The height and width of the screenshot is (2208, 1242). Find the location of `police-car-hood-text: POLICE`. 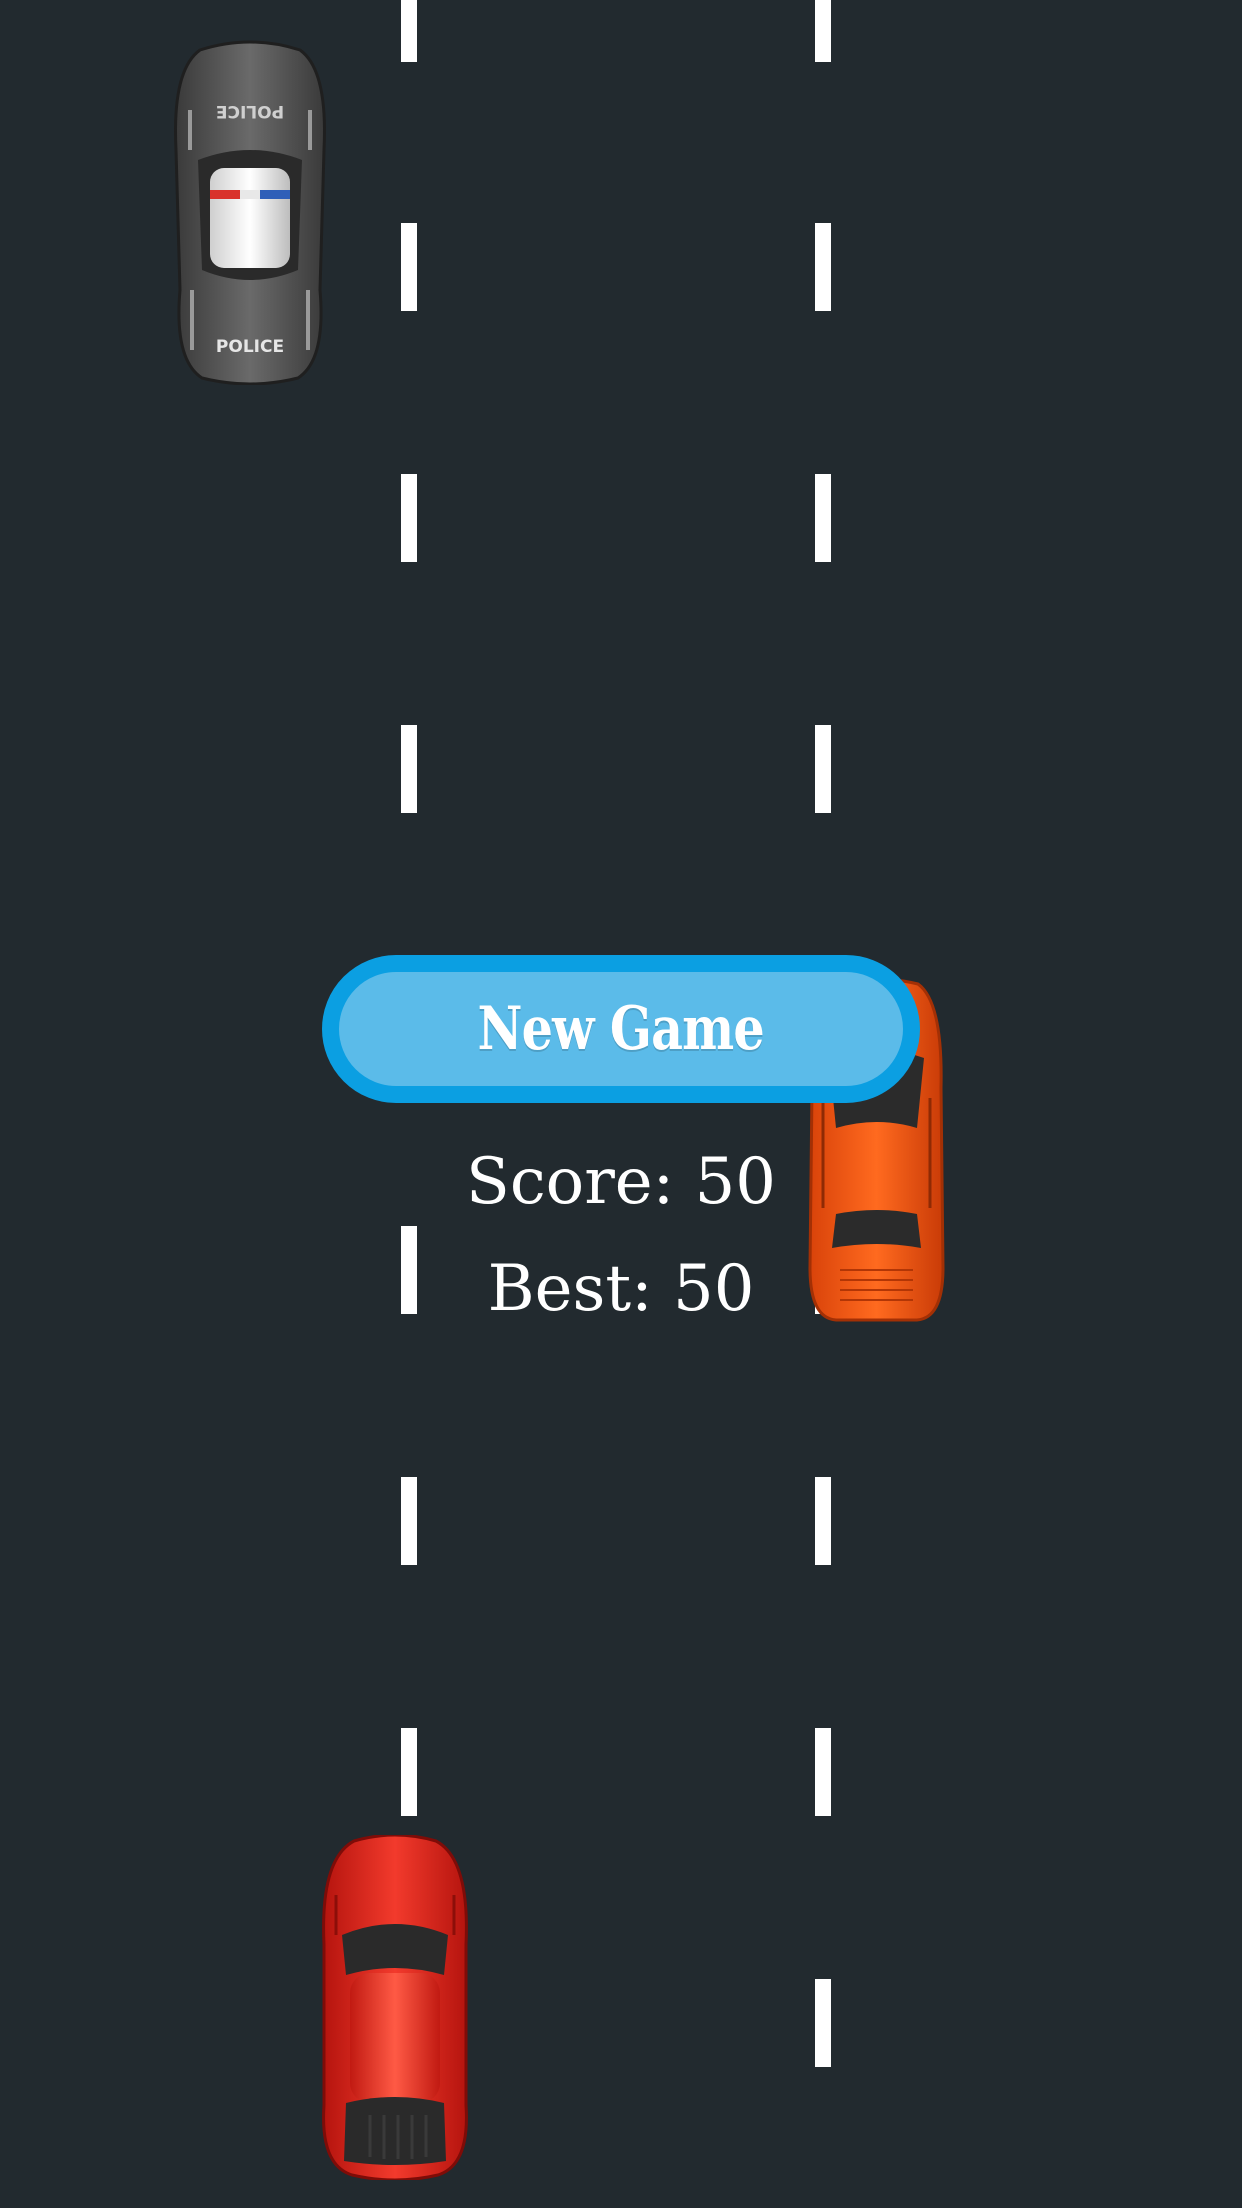

police-car-hood-text: POLICE is located at coordinates (250, 347).